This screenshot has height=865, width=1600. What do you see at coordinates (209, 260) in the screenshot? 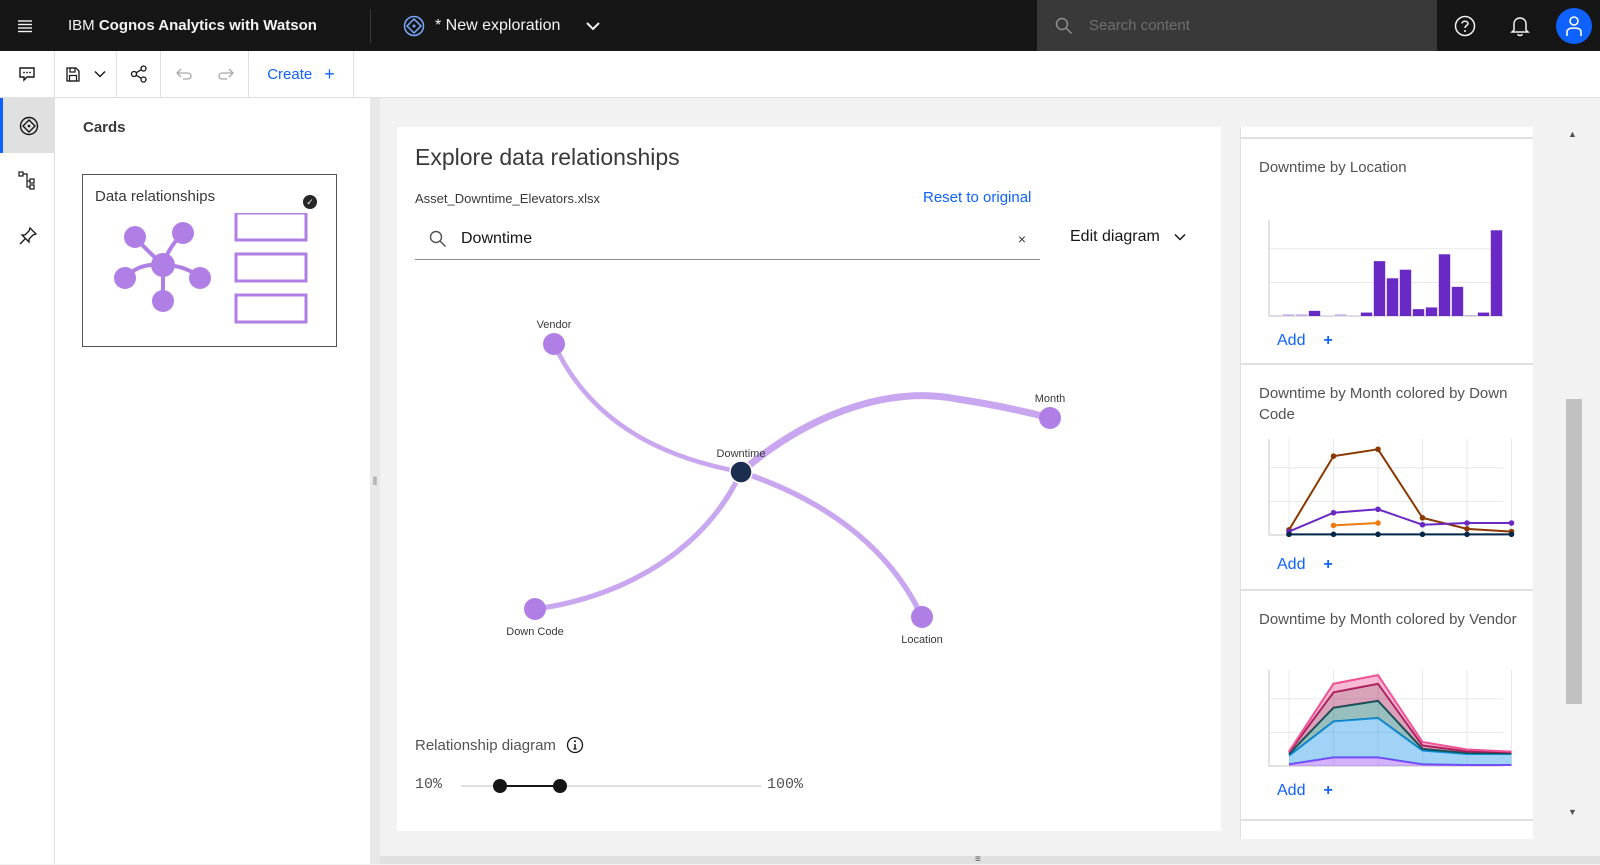
I see `data-relationships-card: Data relationships ✓` at bounding box center [209, 260].